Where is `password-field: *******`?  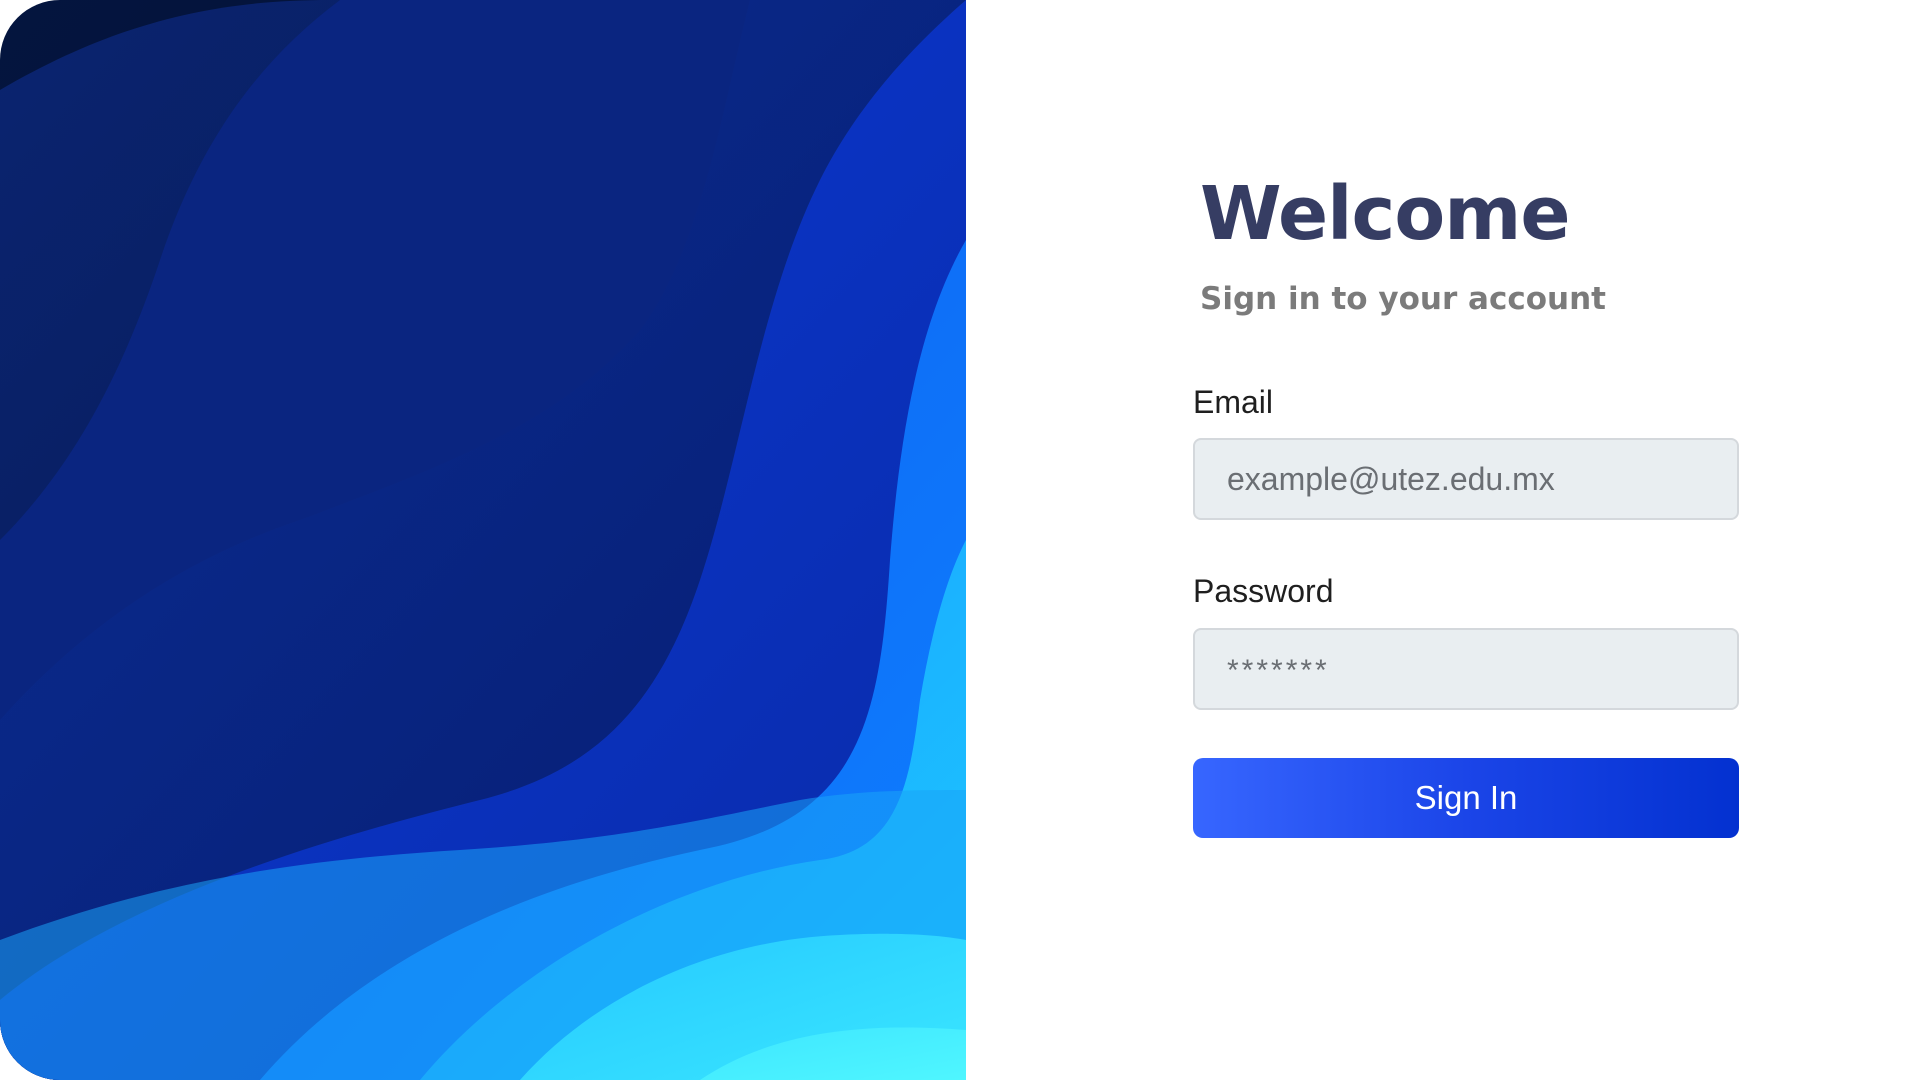 password-field: ******* is located at coordinates (1466, 668).